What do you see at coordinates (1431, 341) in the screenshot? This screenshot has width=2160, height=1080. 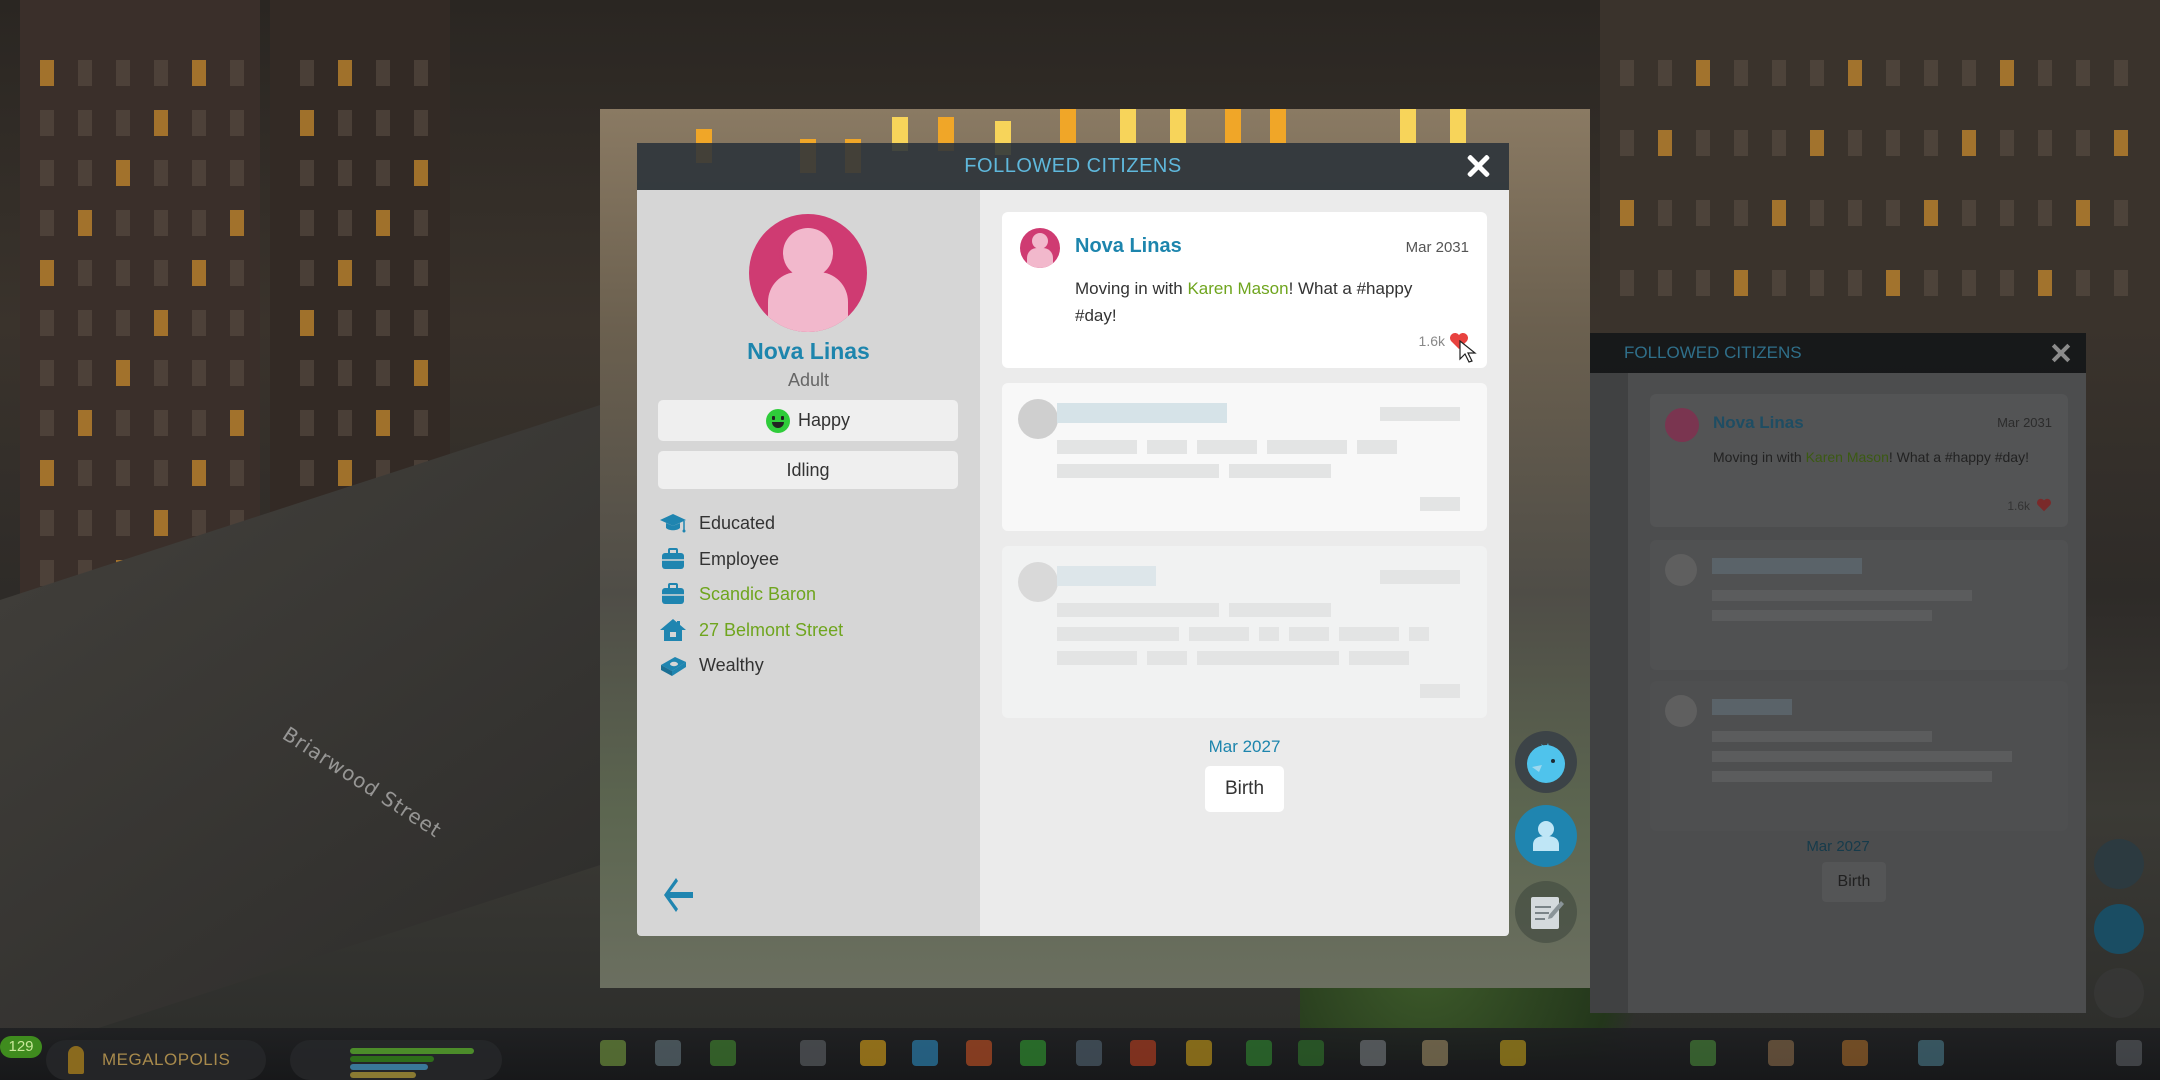 I see `like-count: 1.6k` at bounding box center [1431, 341].